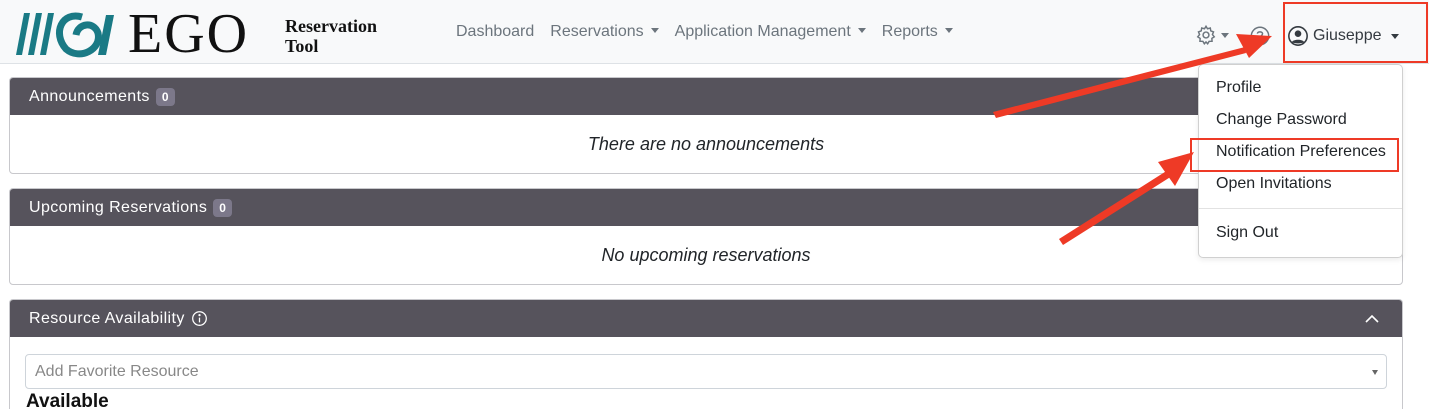  Describe the element at coordinates (189, 34) in the screenshot. I see `logo-wordmark: EGO` at that location.